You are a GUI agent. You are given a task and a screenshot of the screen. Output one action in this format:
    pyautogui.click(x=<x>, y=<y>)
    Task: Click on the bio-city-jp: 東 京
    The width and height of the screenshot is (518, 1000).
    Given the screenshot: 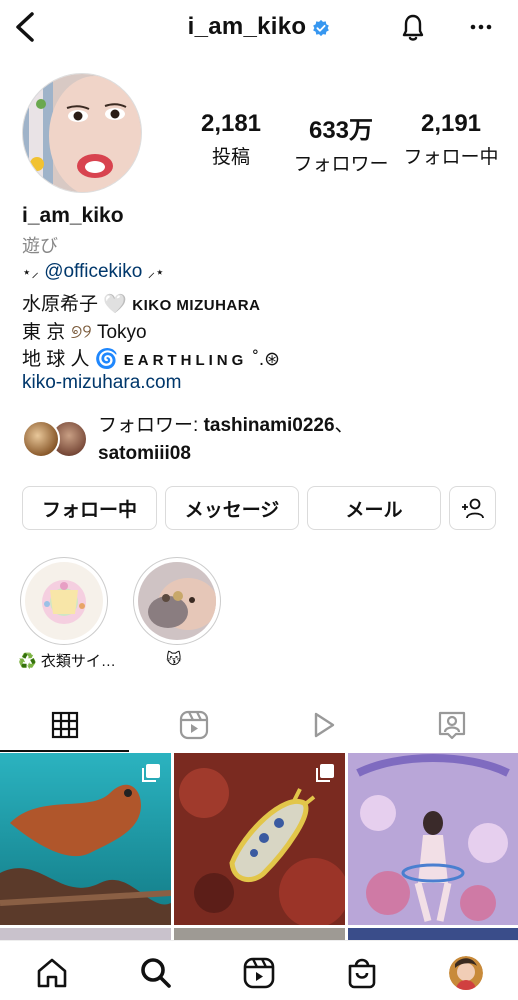 What is the action you would take?
    pyautogui.click(x=44, y=332)
    